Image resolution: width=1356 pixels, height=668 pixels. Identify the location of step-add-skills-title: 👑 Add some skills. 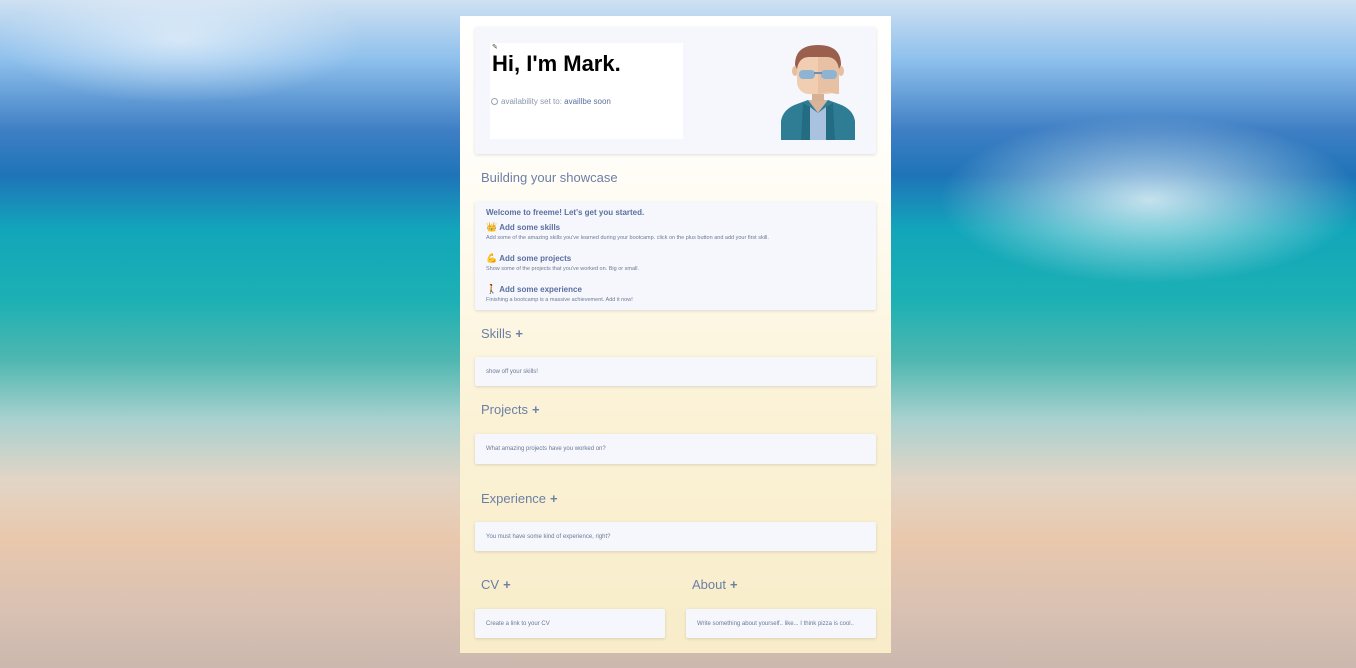
(523, 227).